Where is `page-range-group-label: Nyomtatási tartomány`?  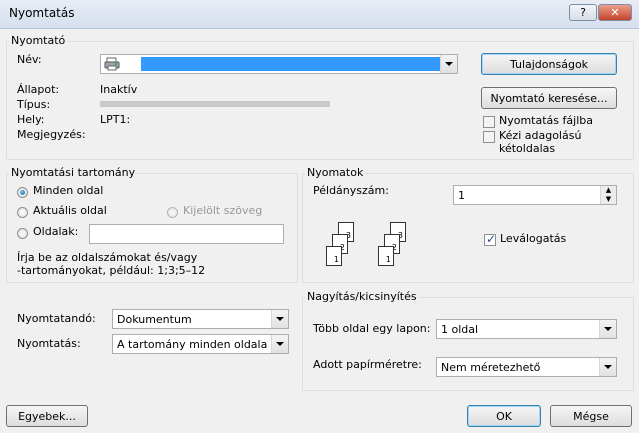
page-range-group-label: Nyomtatási tartomány is located at coordinates (73, 172).